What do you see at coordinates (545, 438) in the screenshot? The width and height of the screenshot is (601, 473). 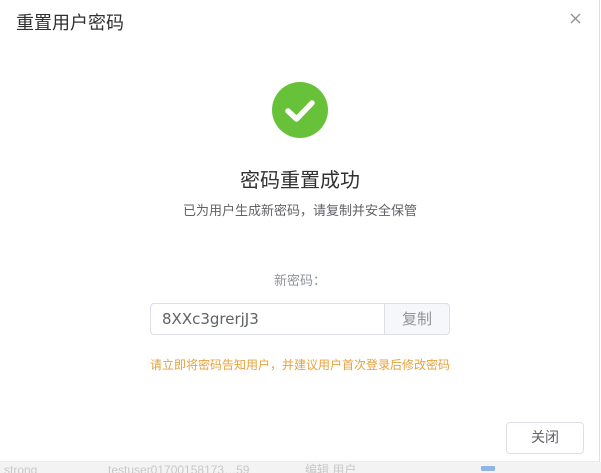 I see `close-button: 关闭` at bounding box center [545, 438].